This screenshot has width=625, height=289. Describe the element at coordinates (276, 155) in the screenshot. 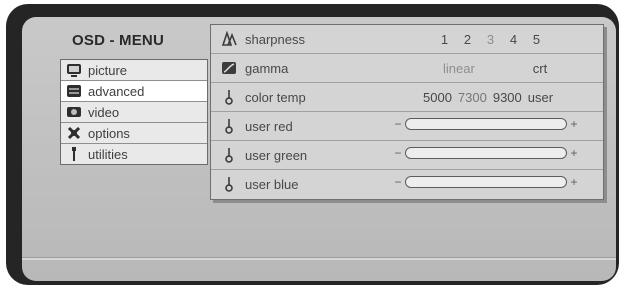

I see `user-green-label: user green` at that location.